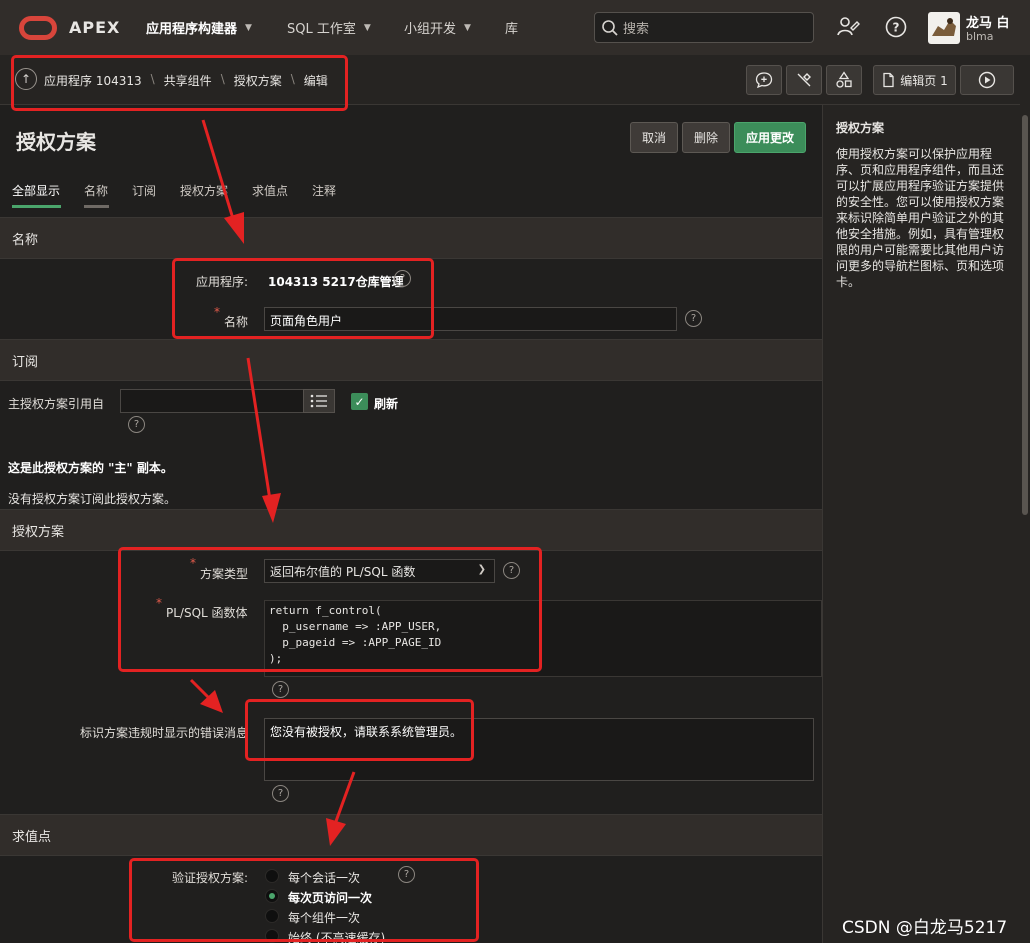 The height and width of the screenshot is (943, 1030). I want to click on breadcrumb-bar: ↑ 应用程序 104313 \ 共享组件 \ 授权方案 \ 编辑 编辑页 1, so click(510, 80).